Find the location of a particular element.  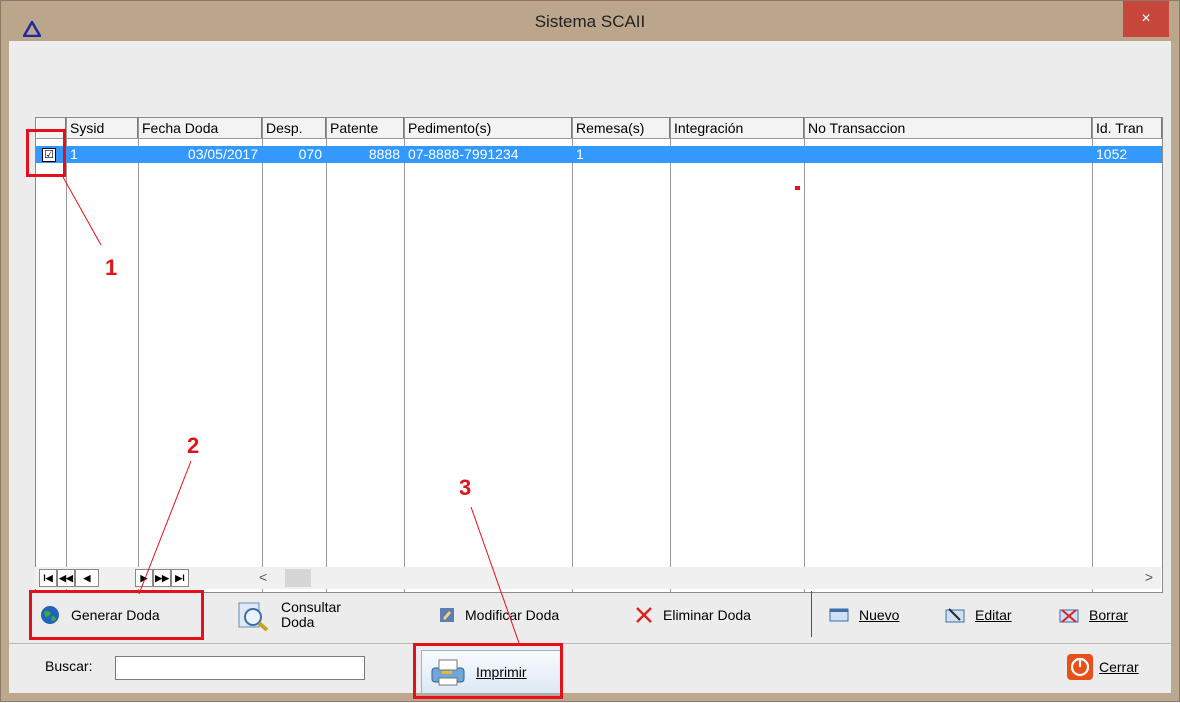

annotation-number-1: 1 is located at coordinates (111, 267).